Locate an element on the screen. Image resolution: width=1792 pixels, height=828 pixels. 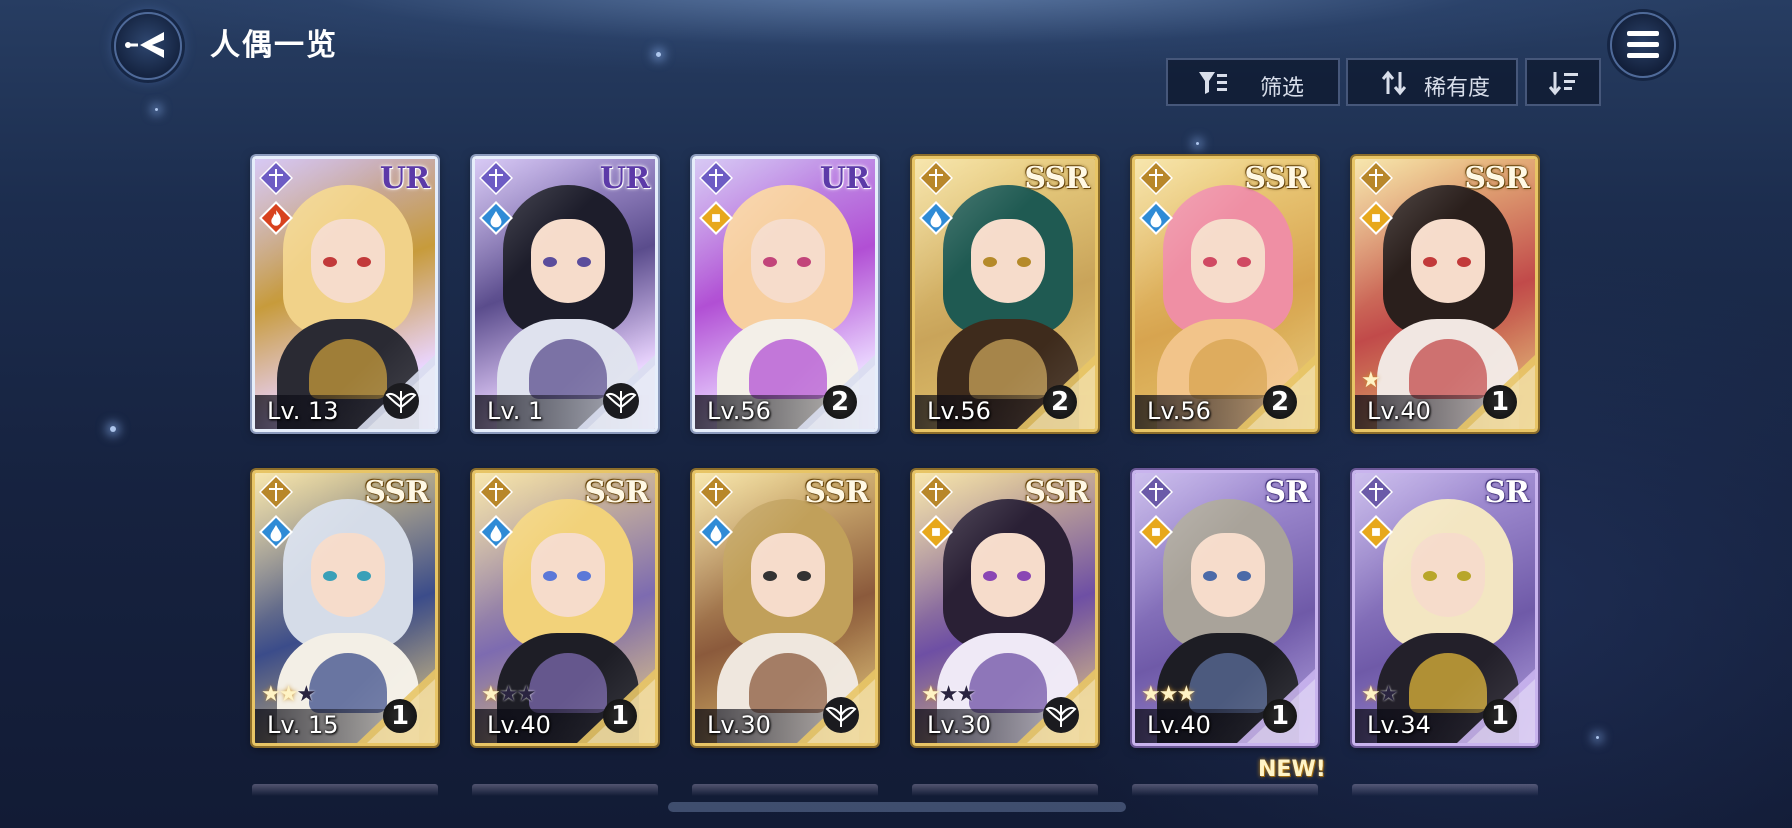
menu-button is located at coordinates (1643, 45).